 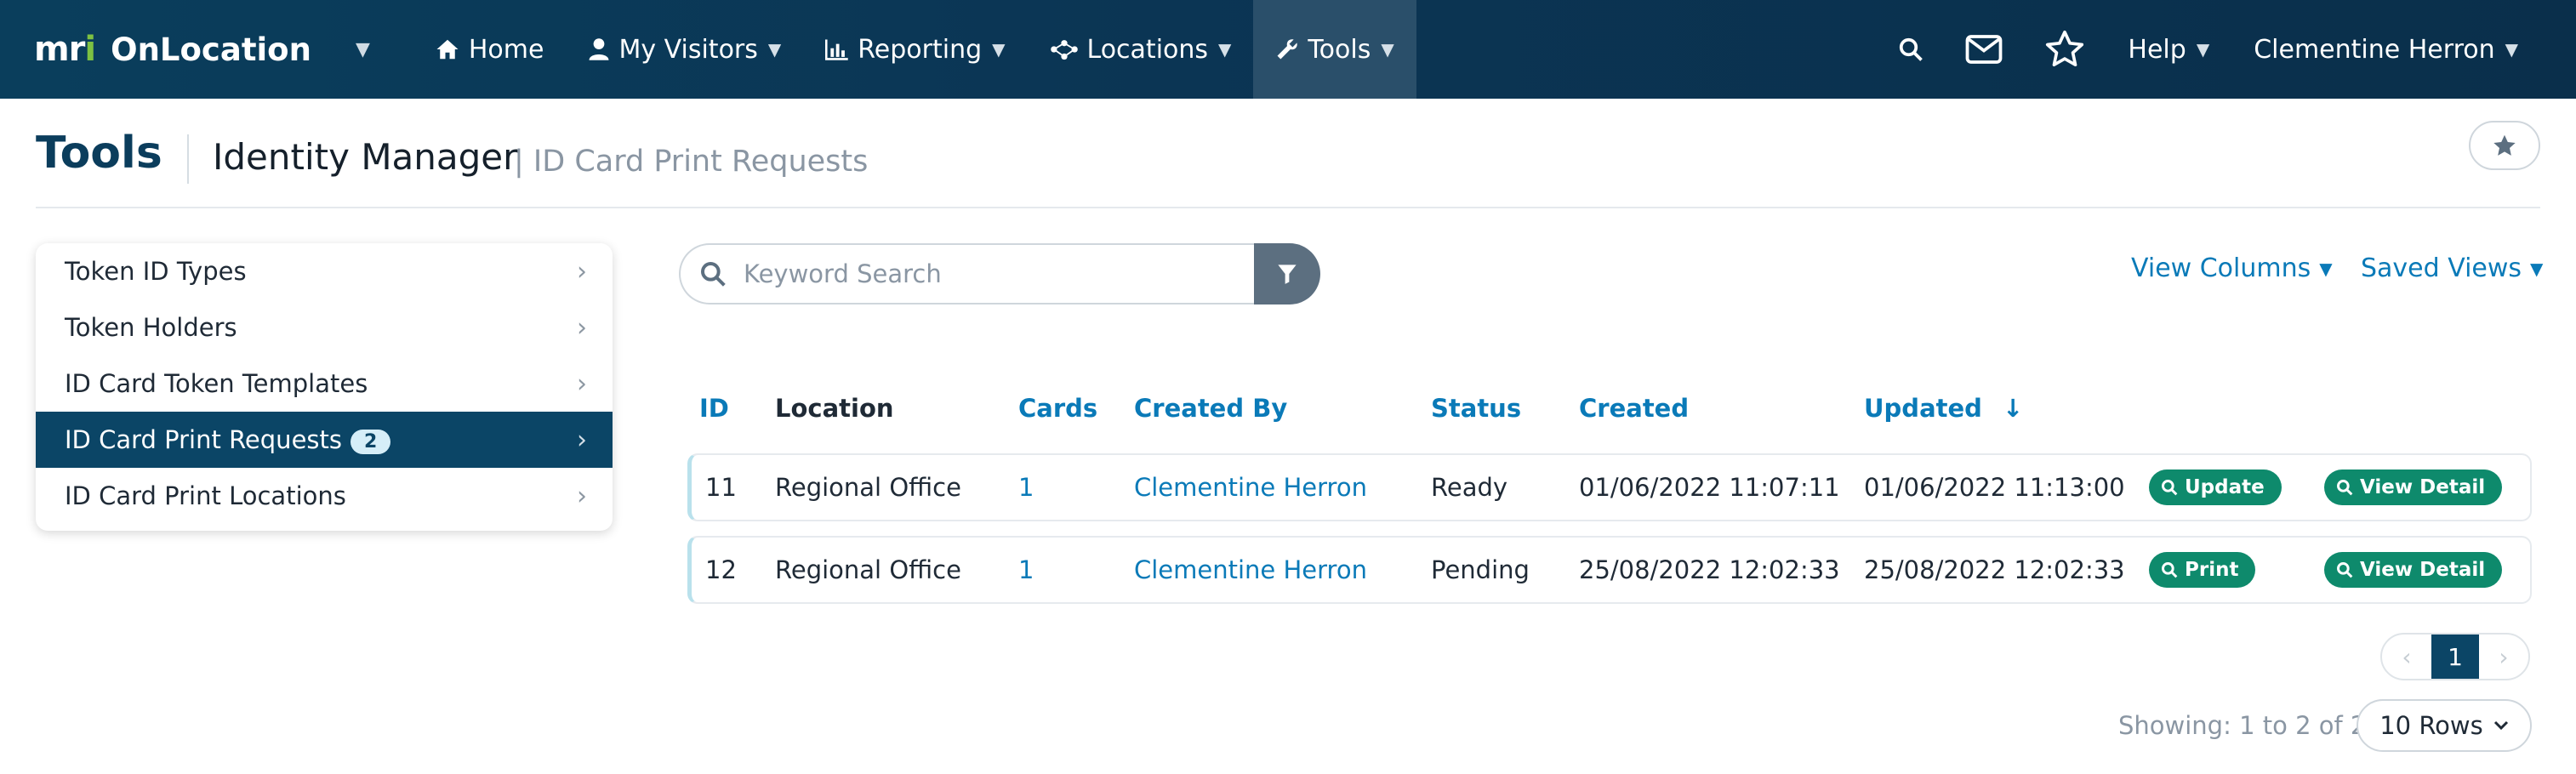 What do you see at coordinates (691, 162) in the screenshot?
I see `section-subtitle: | ID Card Print Requests` at bounding box center [691, 162].